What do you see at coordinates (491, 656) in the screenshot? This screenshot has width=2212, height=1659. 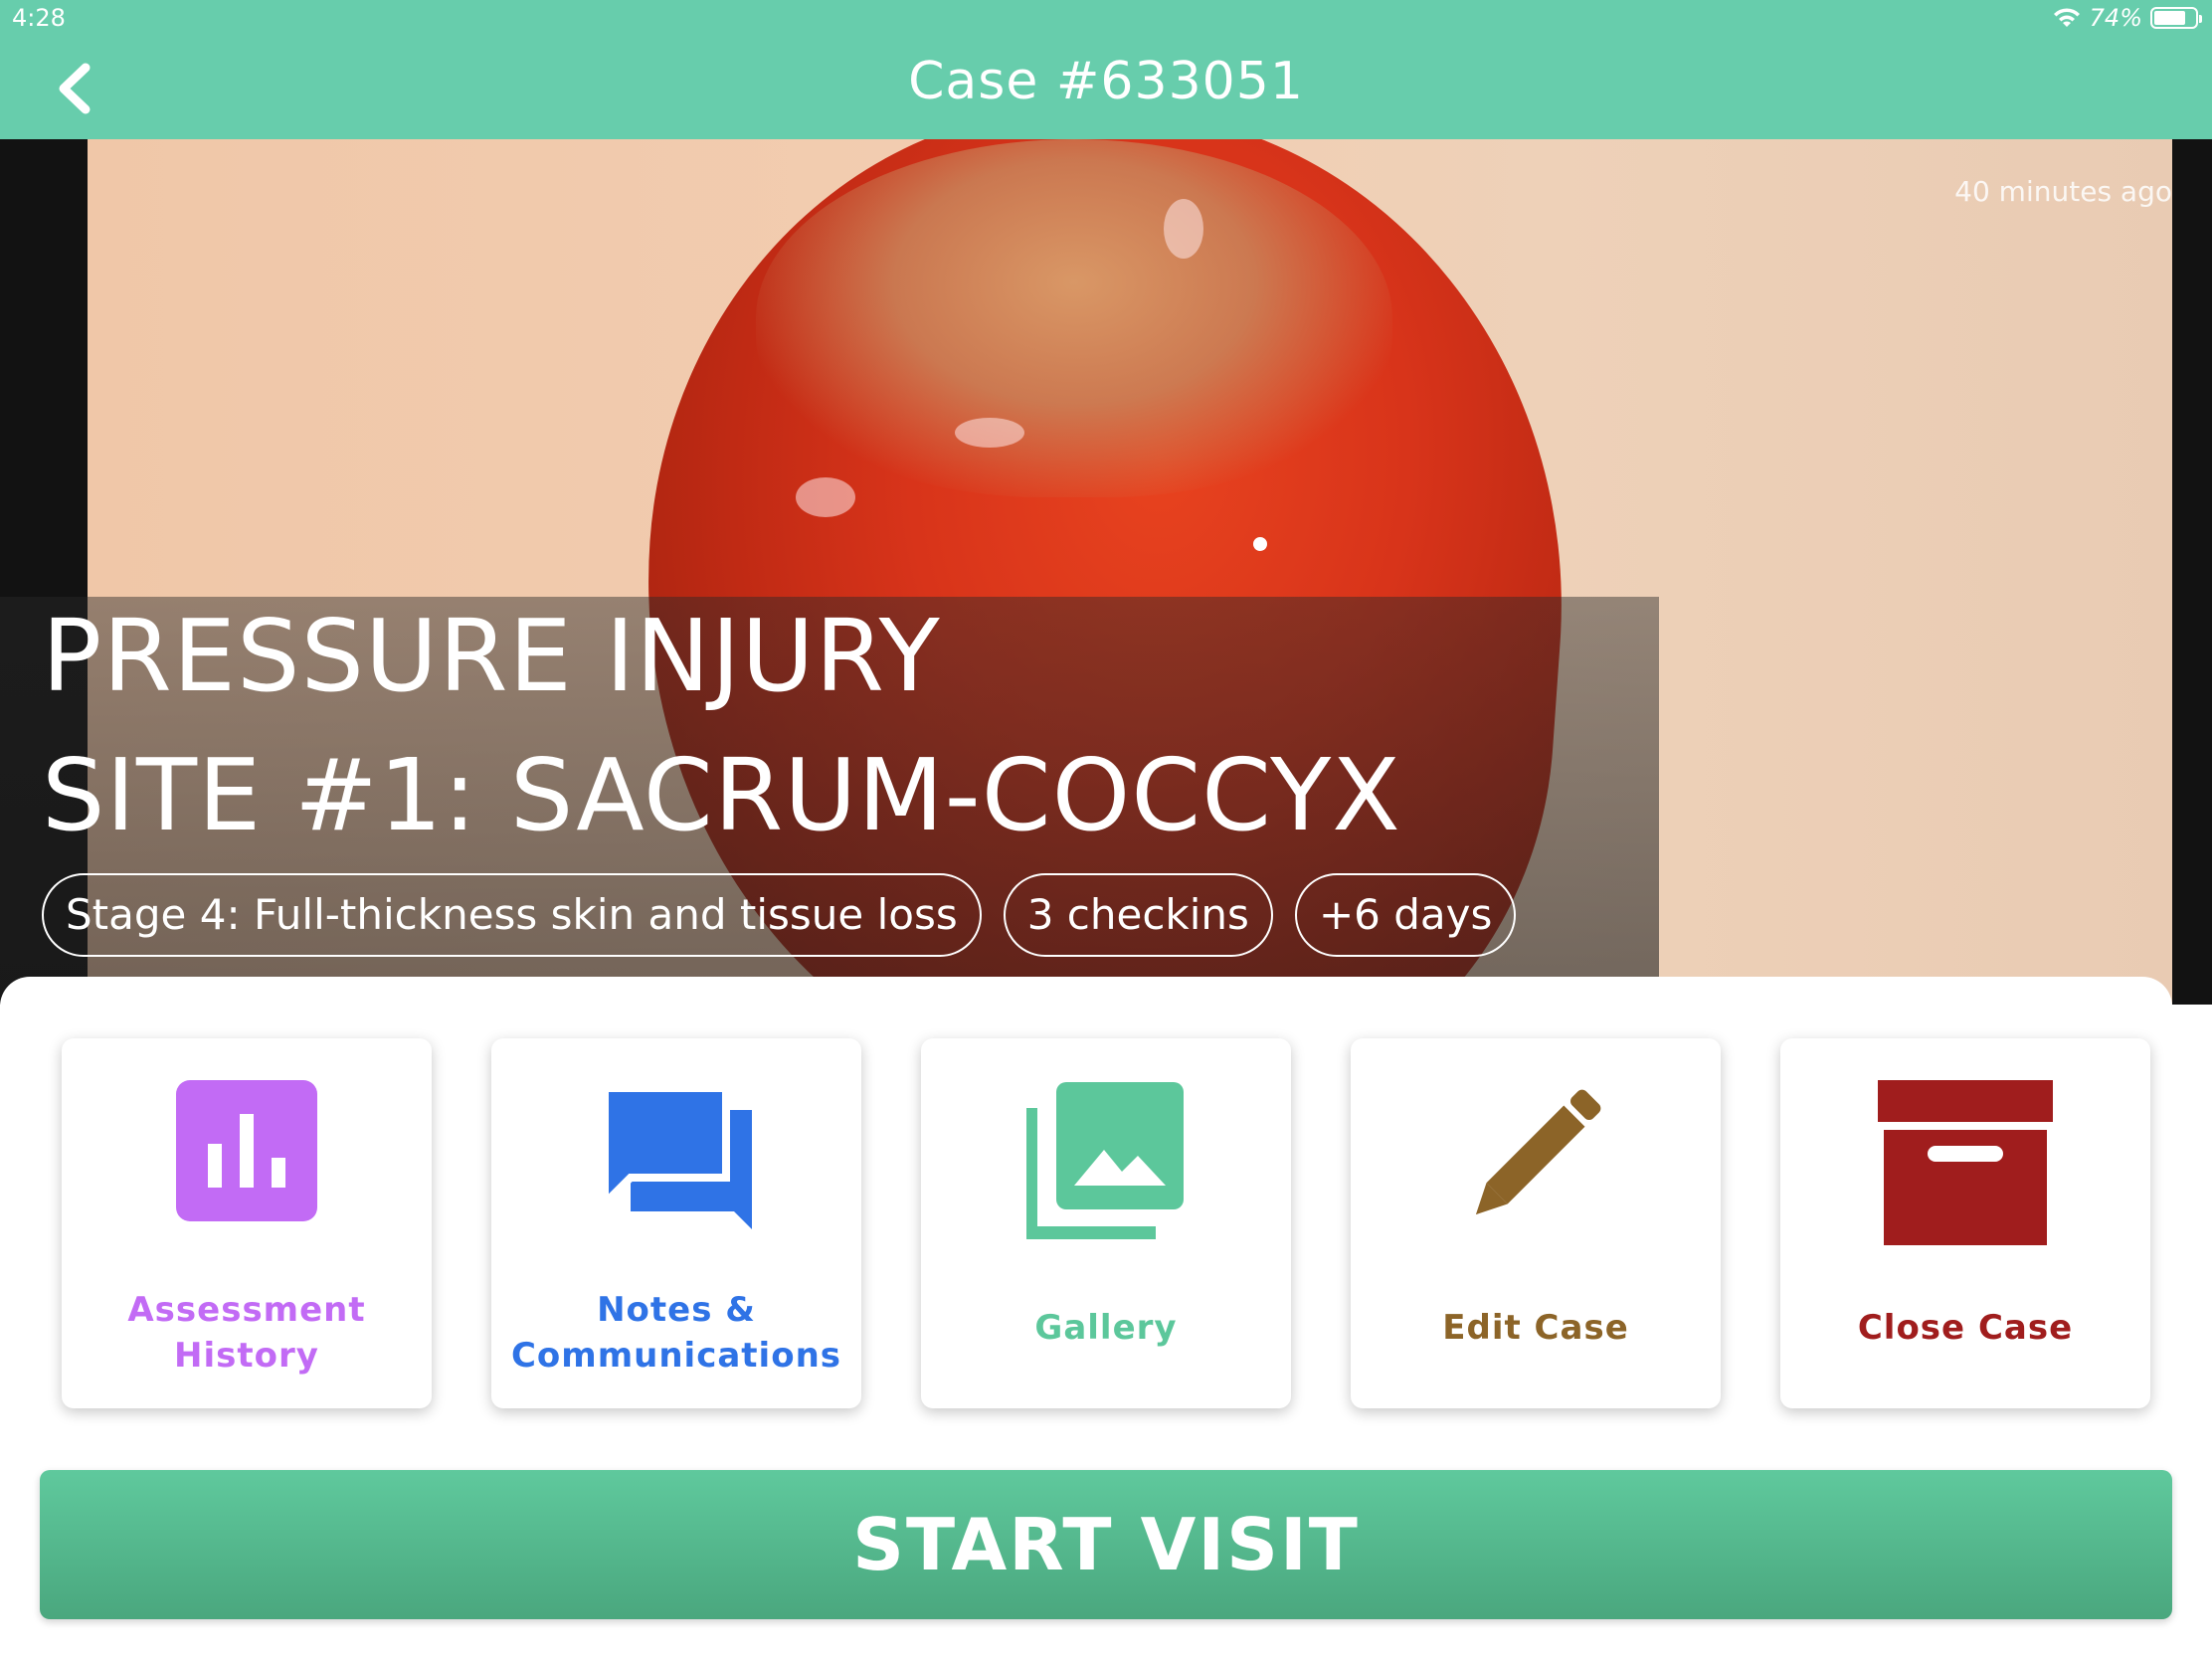 I see `case-type-title: PRESSURE INJURY` at bounding box center [491, 656].